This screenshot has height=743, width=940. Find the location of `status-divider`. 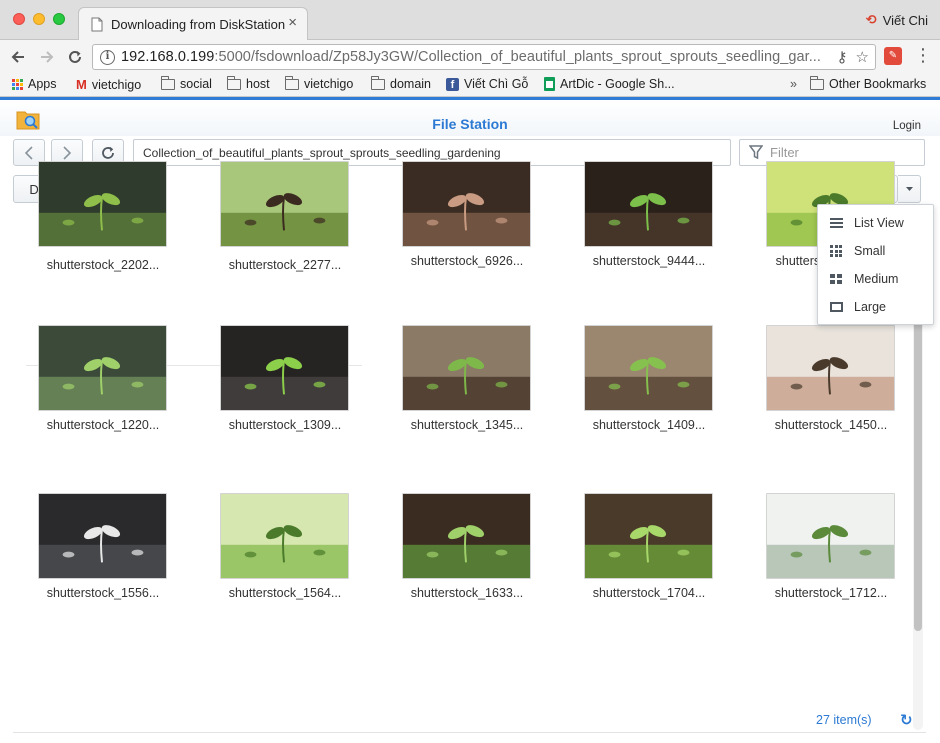

status-divider is located at coordinates (469, 732).